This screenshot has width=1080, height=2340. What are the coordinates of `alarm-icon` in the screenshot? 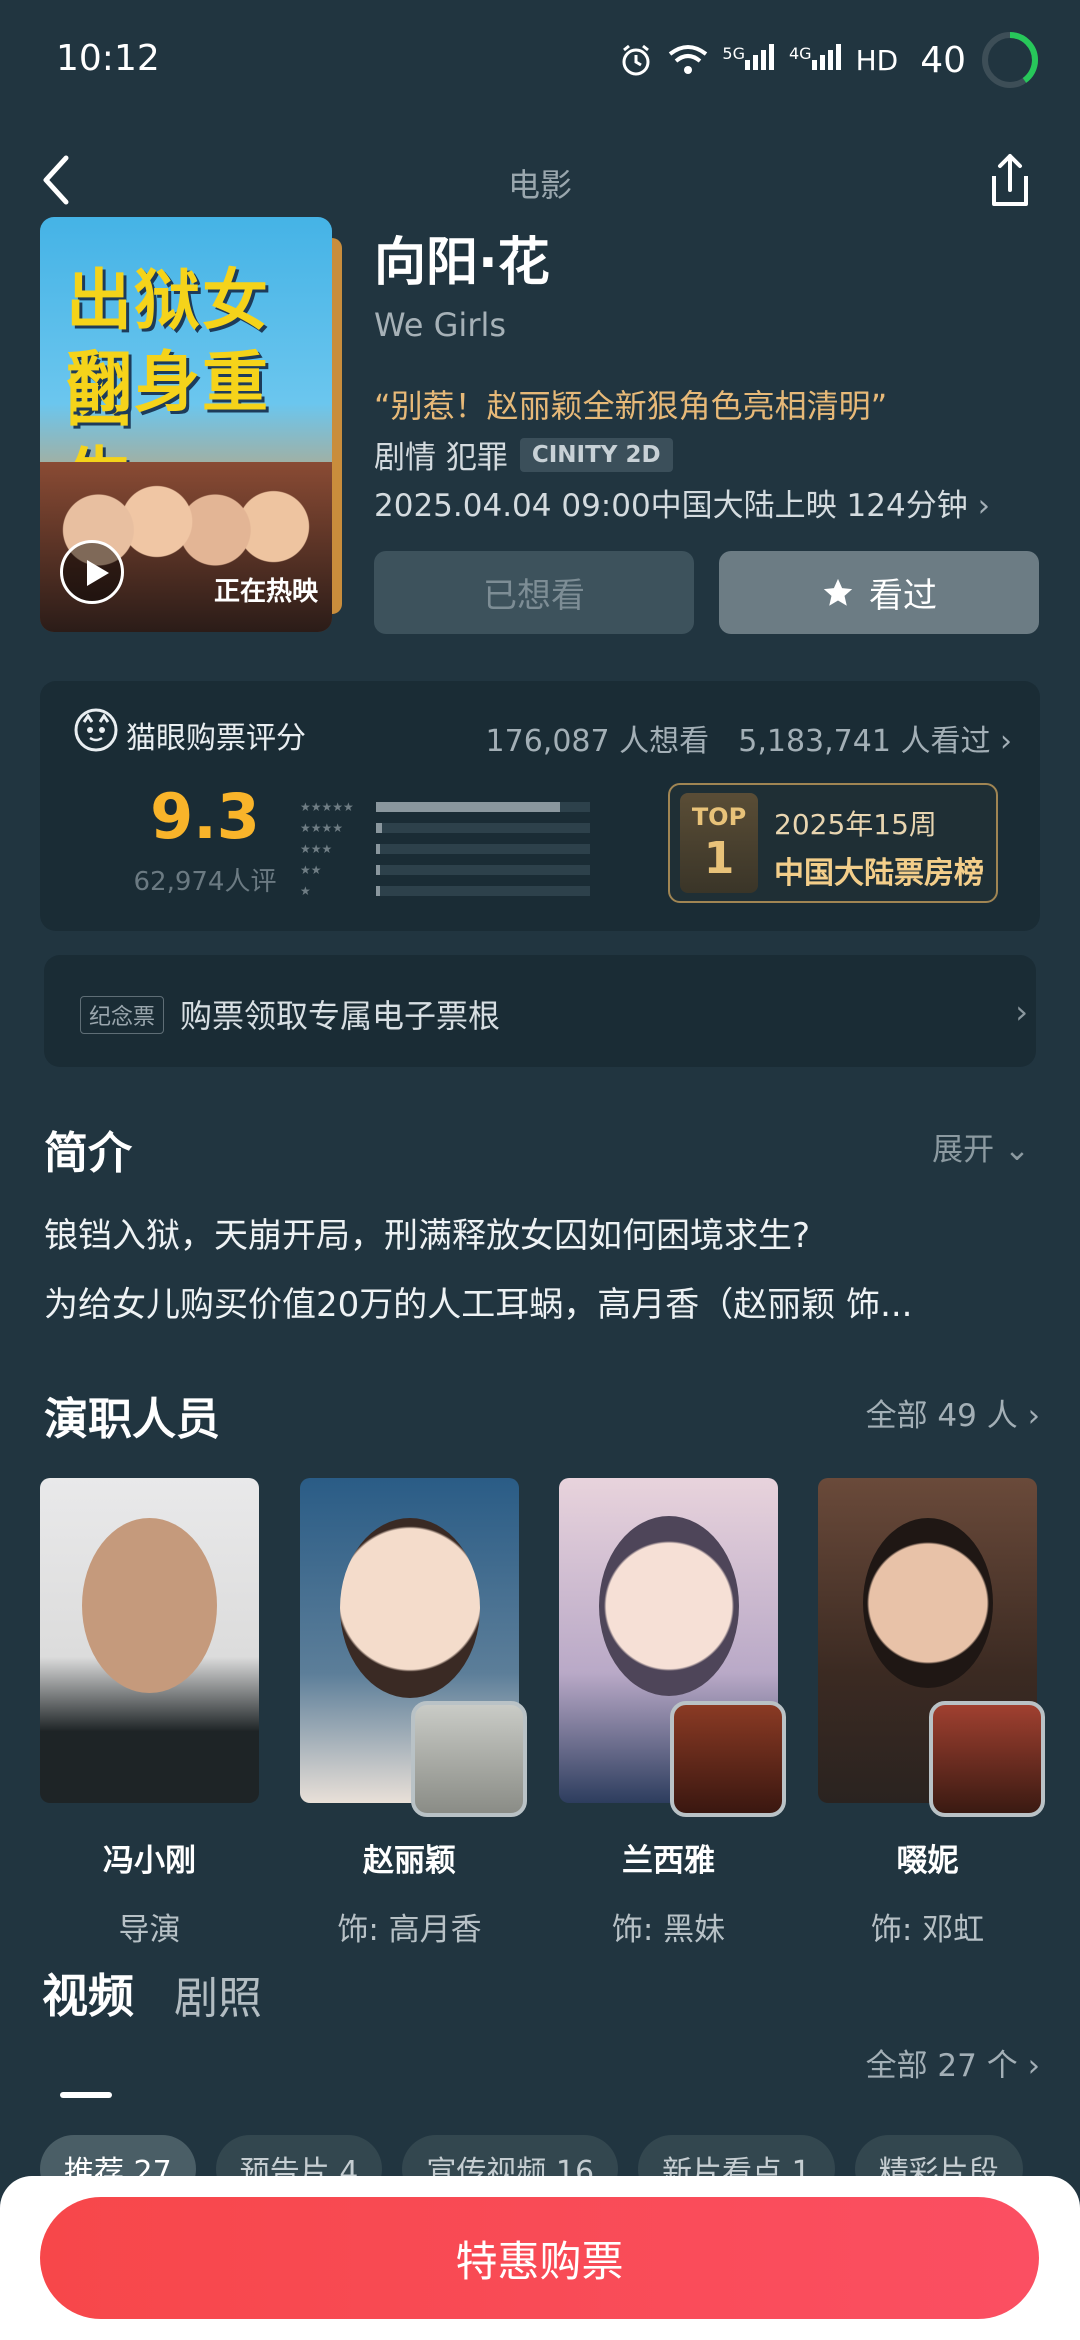 It's located at (636, 60).